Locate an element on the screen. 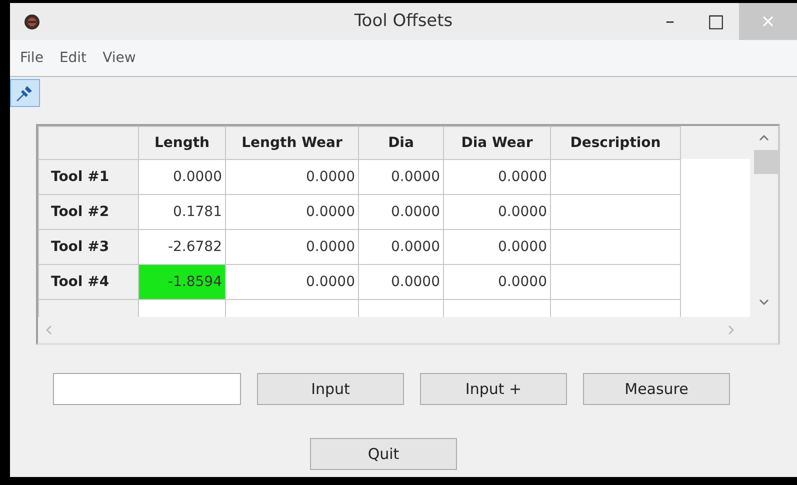 The height and width of the screenshot is (485, 797). action-button: Input + is located at coordinates (493, 389).